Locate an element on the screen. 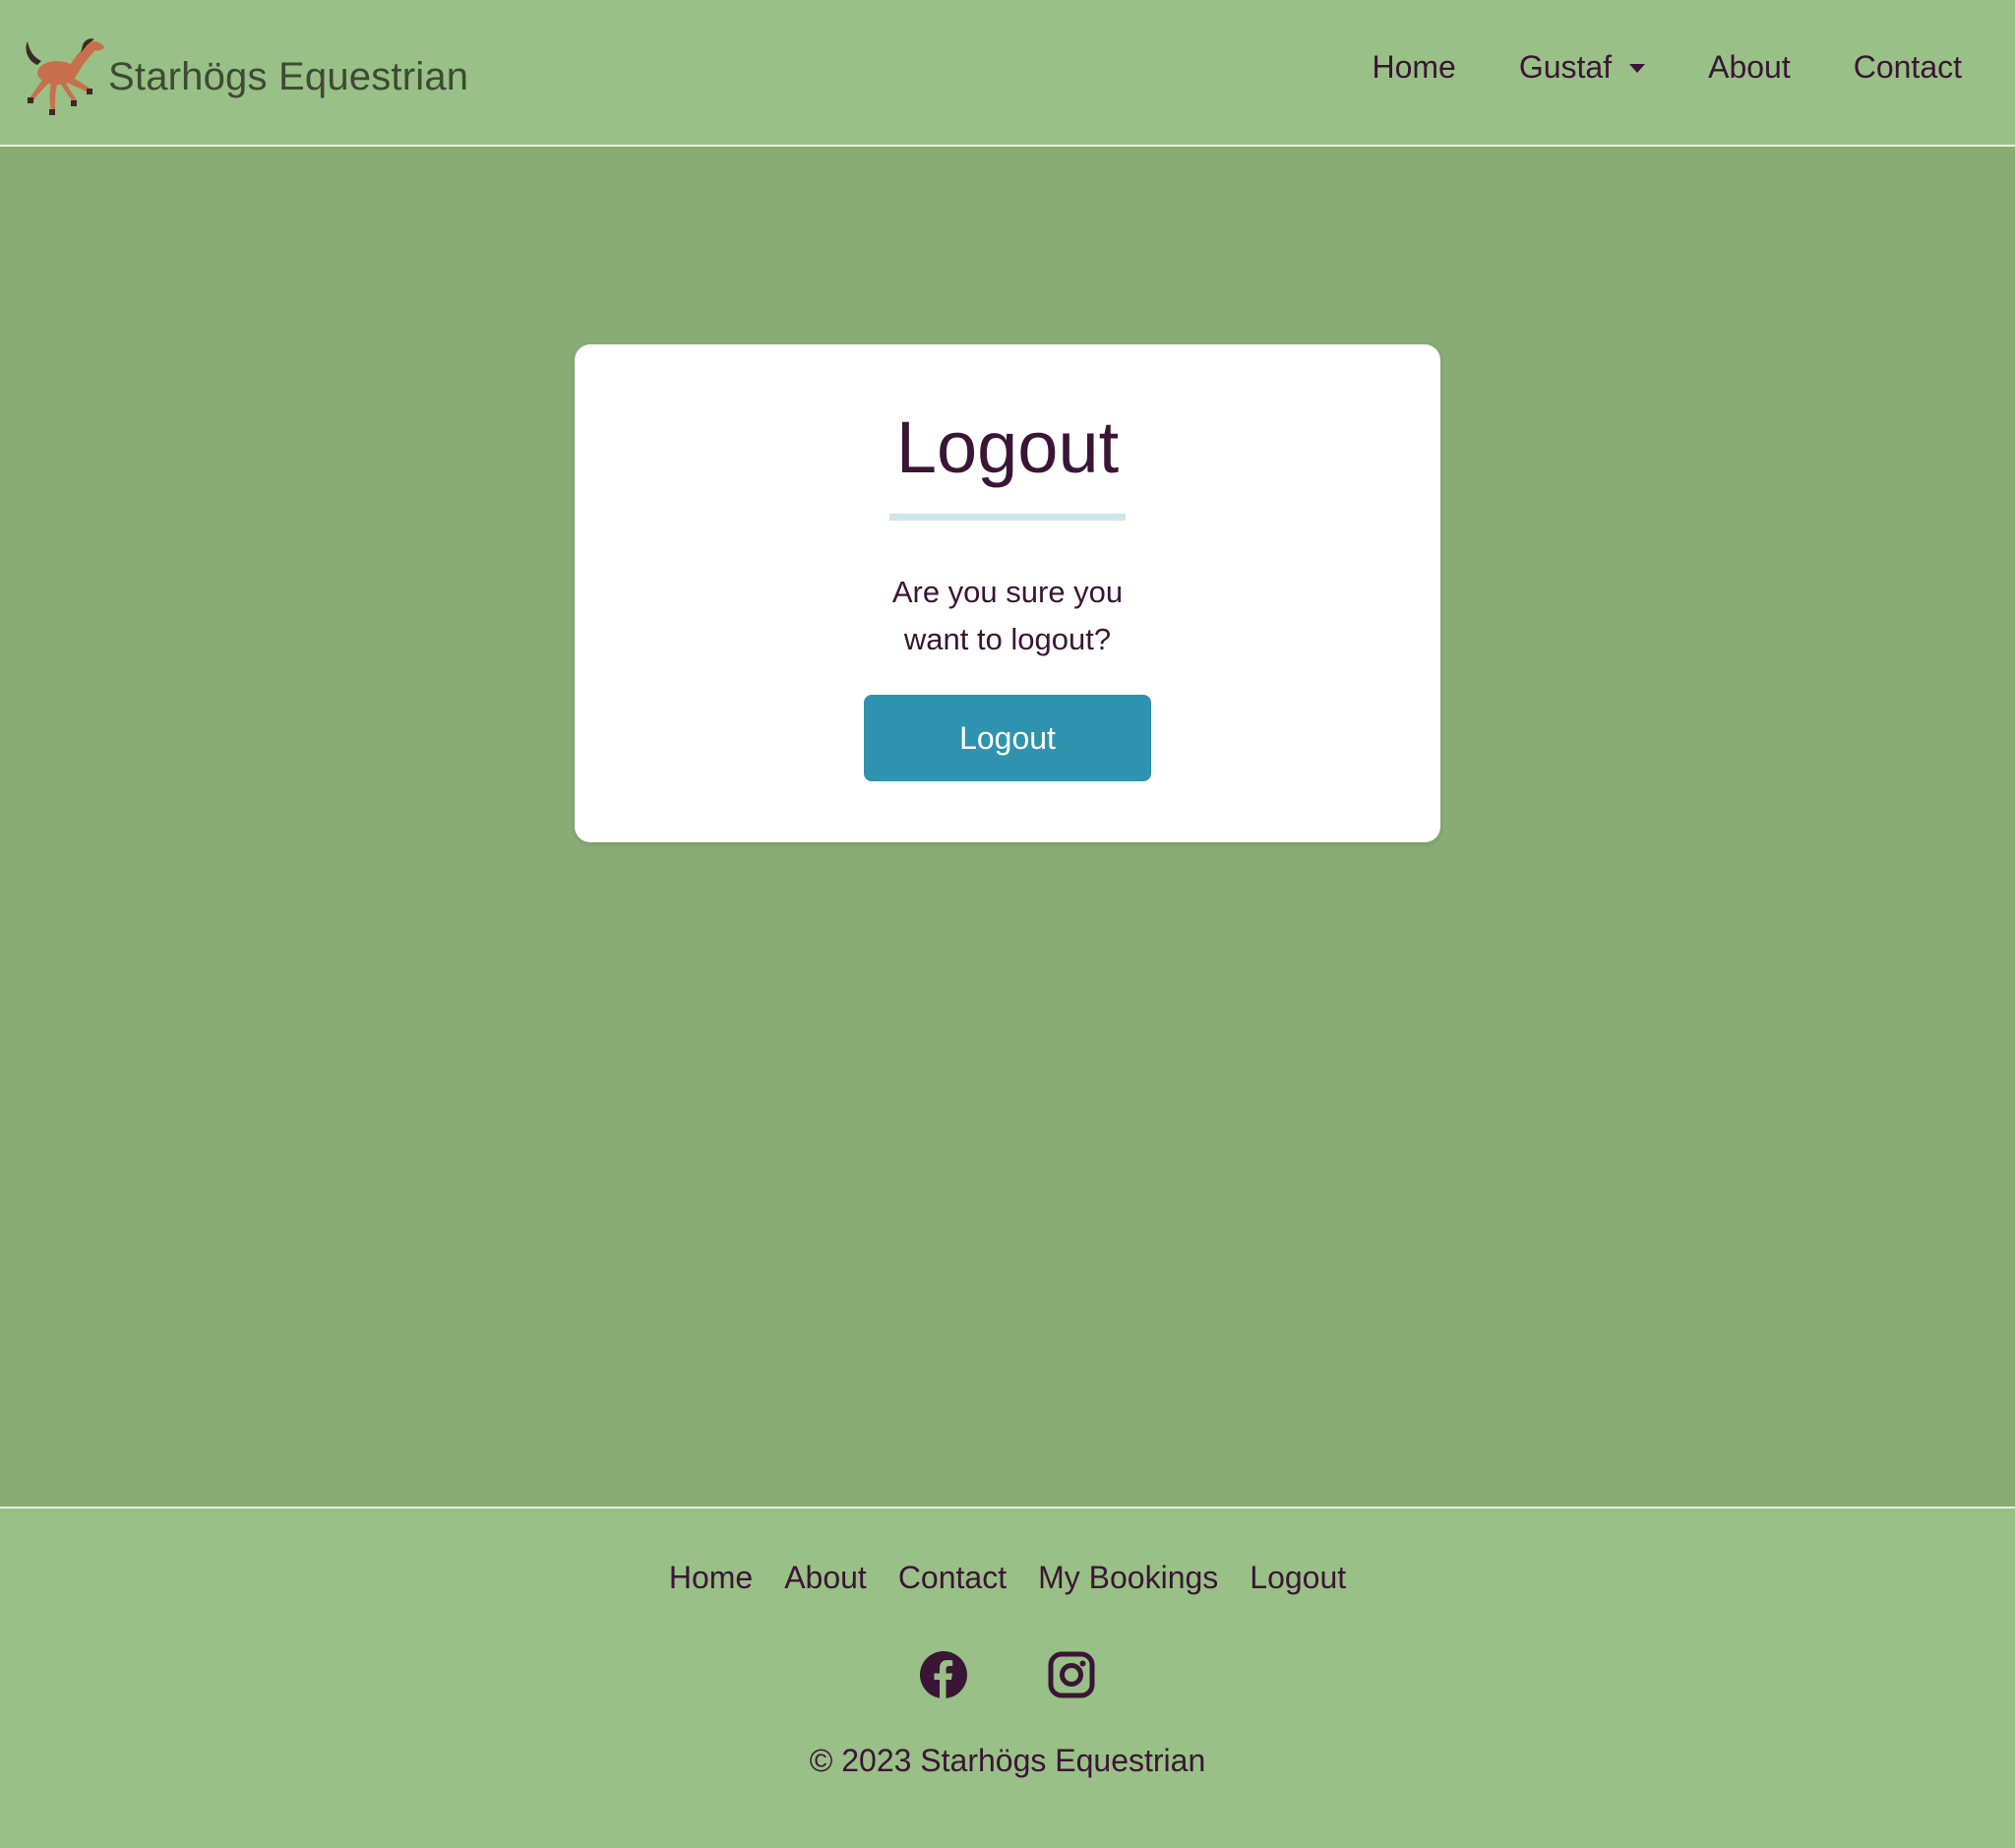 The height and width of the screenshot is (1848, 2015). nav-about-link: About is located at coordinates (1749, 67).